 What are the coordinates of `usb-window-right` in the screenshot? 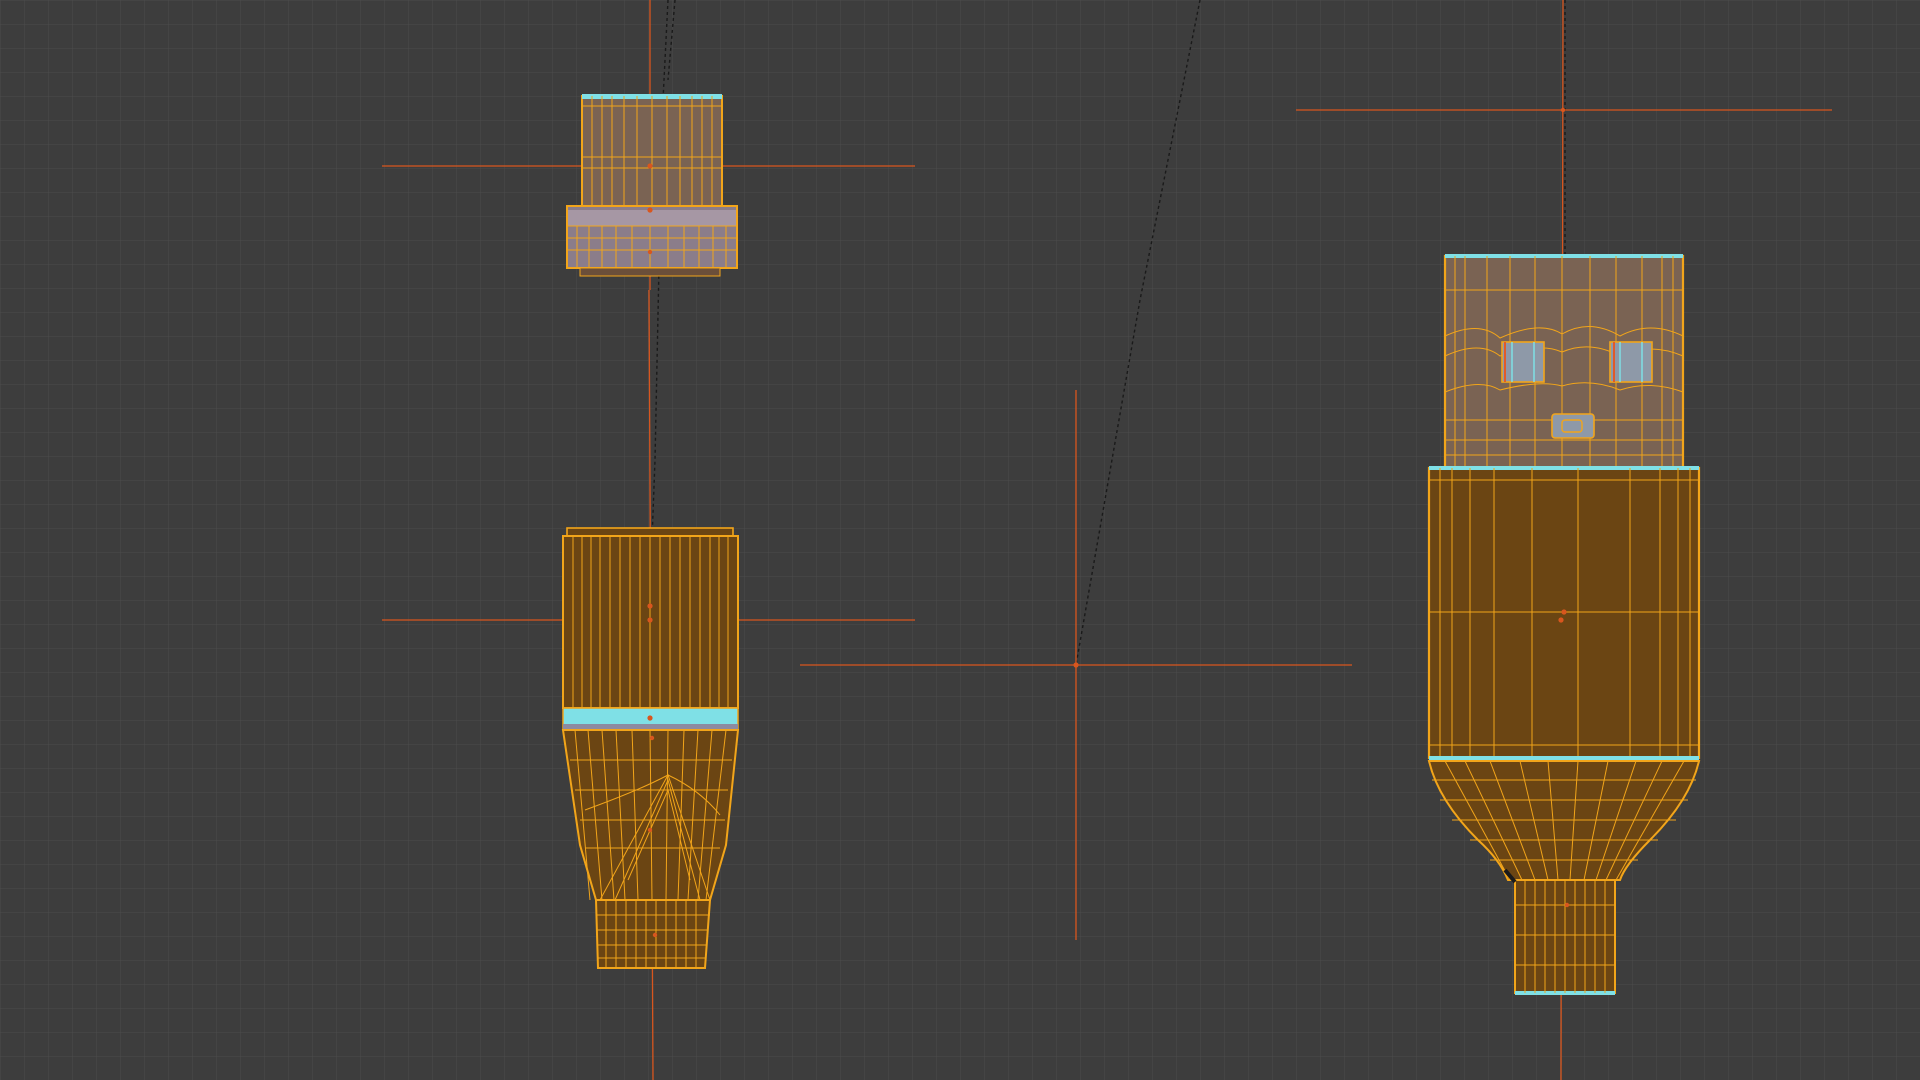 It's located at (1631, 362).